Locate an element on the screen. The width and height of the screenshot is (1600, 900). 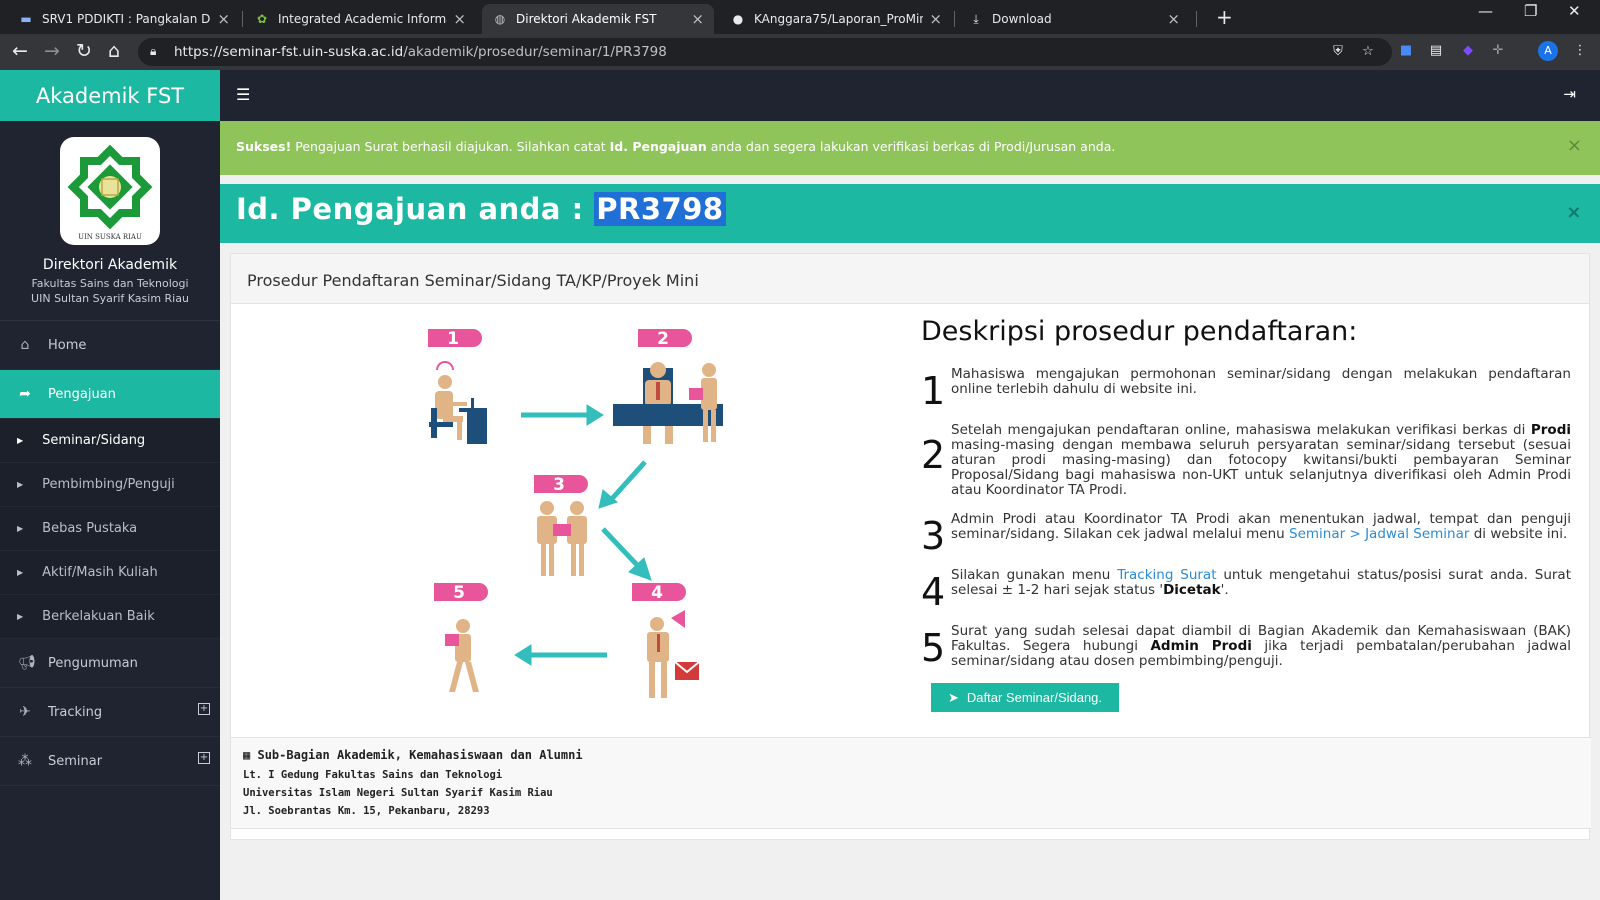
description-title: Deskripsi prosedur pendaftaran: is located at coordinates (1139, 331).